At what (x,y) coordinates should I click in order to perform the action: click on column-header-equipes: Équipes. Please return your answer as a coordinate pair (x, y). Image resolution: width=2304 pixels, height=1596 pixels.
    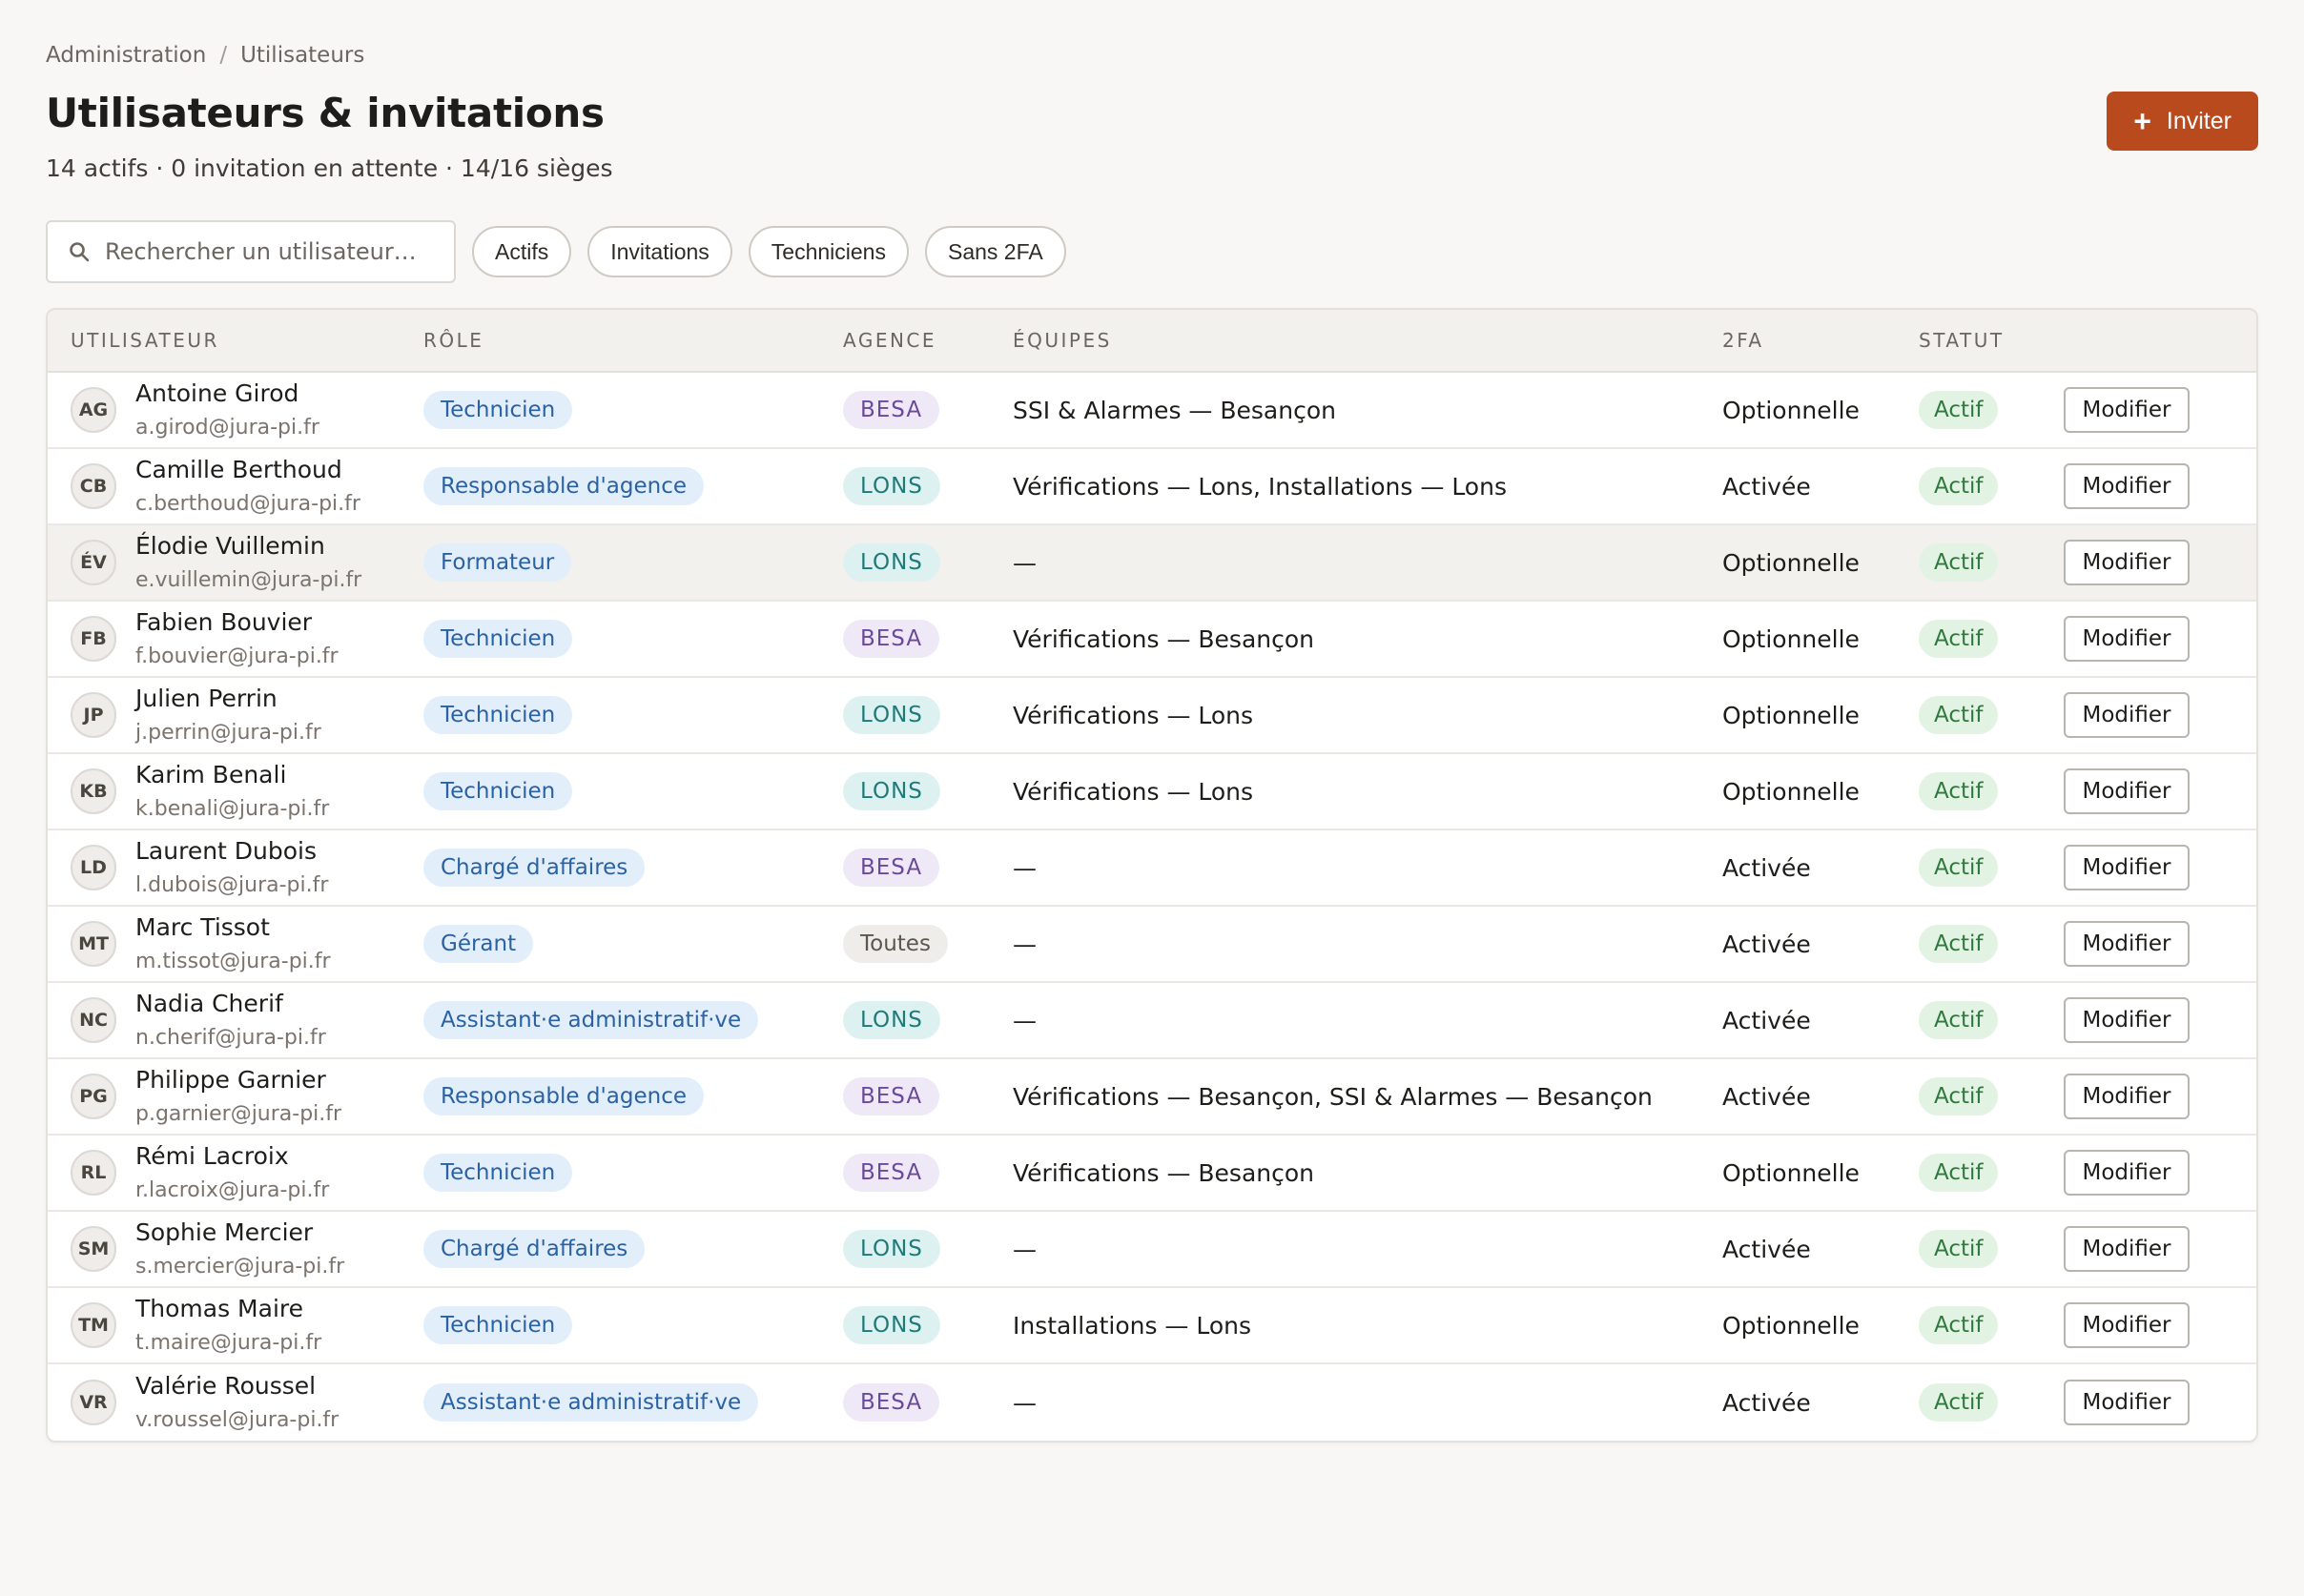
    Looking at the image, I should click on (1062, 340).